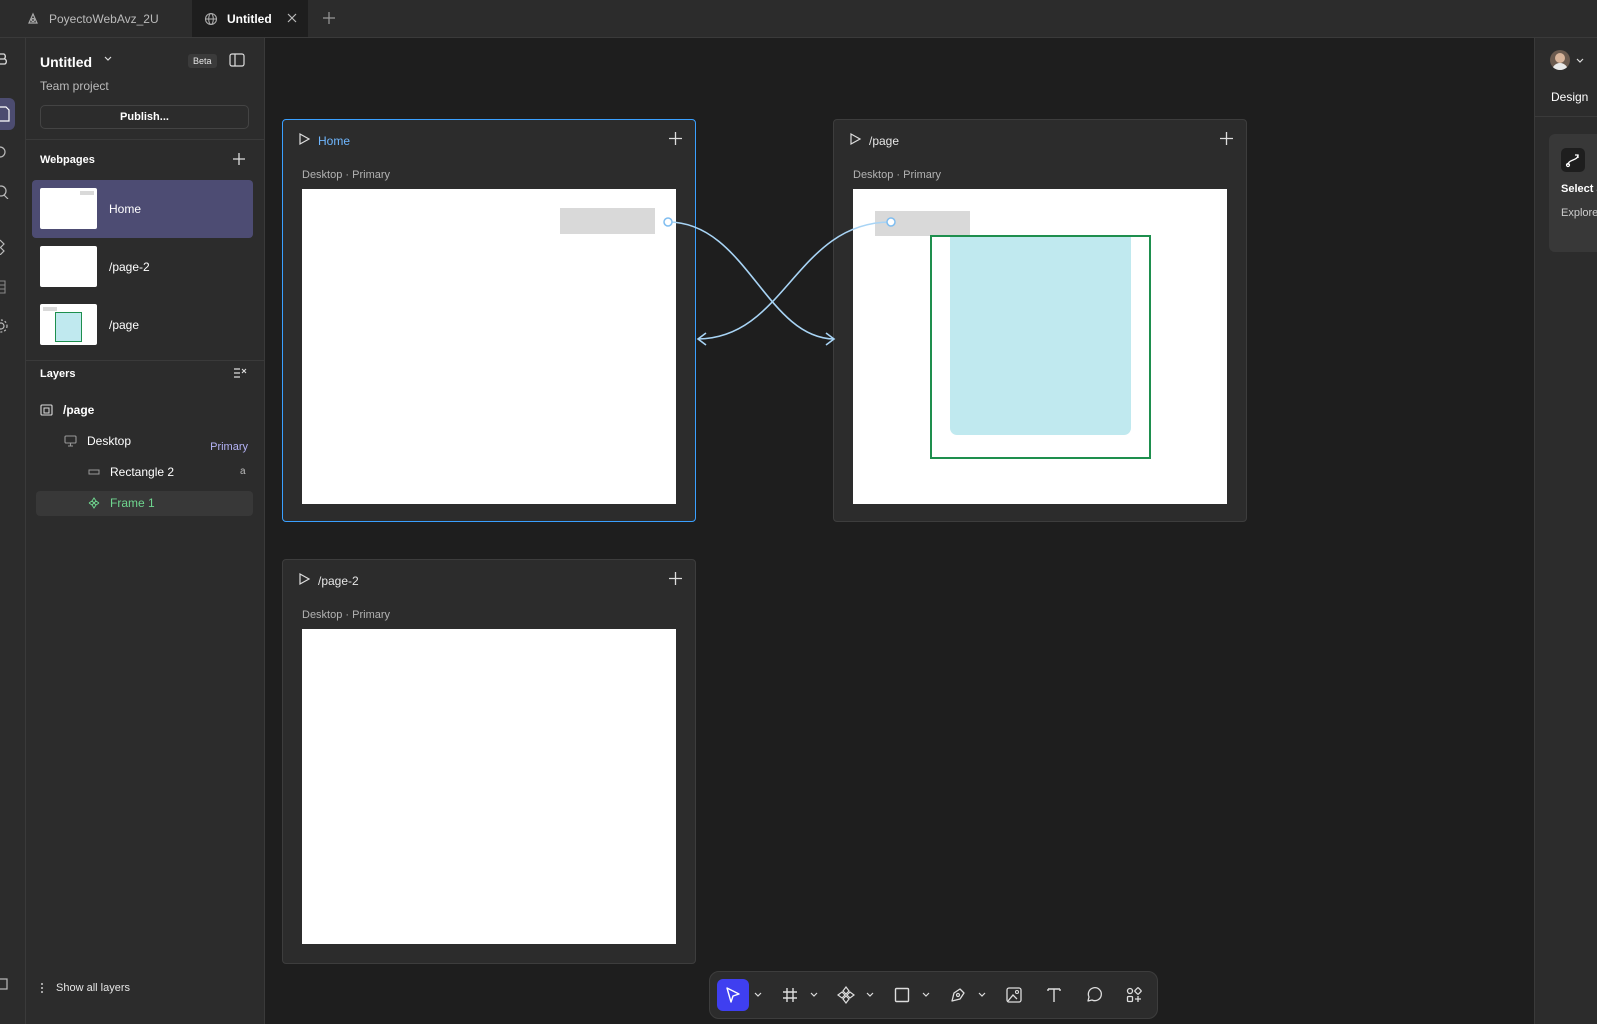 This screenshot has height=1024, width=1597. What do you see at coordinates (13, 531) in the screenshot?
I see `nav-rail` at bounding box center [13, 531].